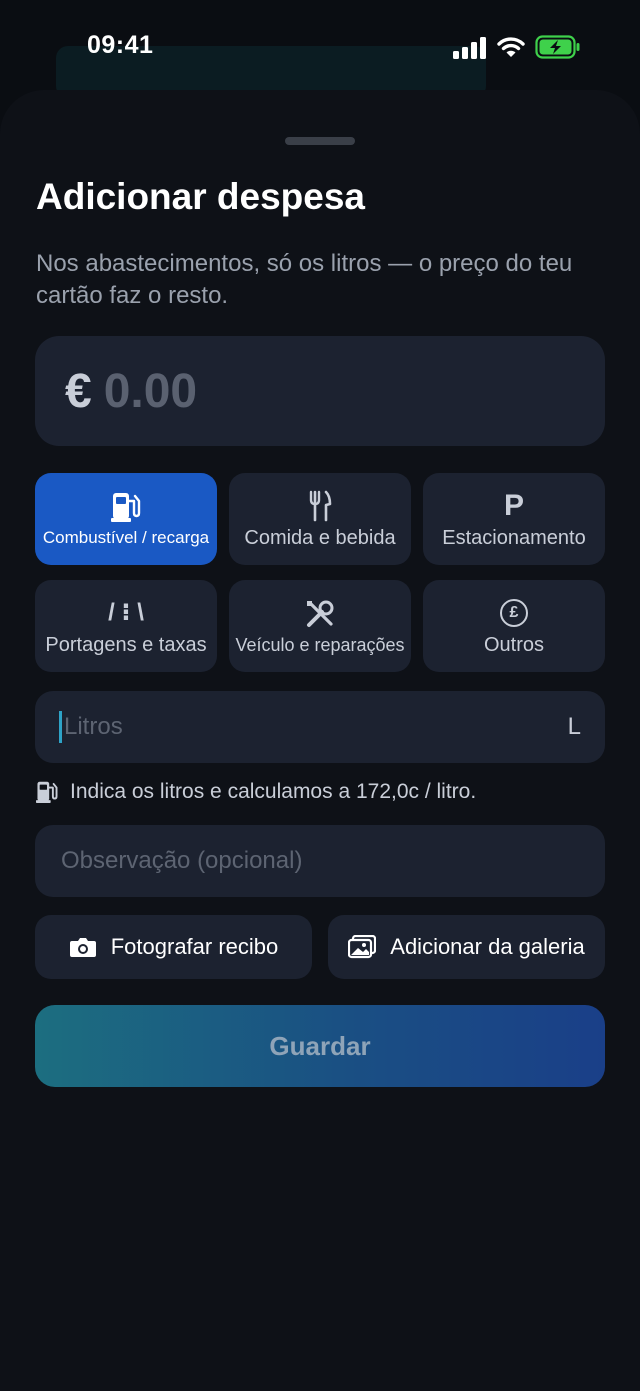 Image resolution: width=640 pixels, height=1391 pixels. I want to click on tools-icon, so click(320, 614).